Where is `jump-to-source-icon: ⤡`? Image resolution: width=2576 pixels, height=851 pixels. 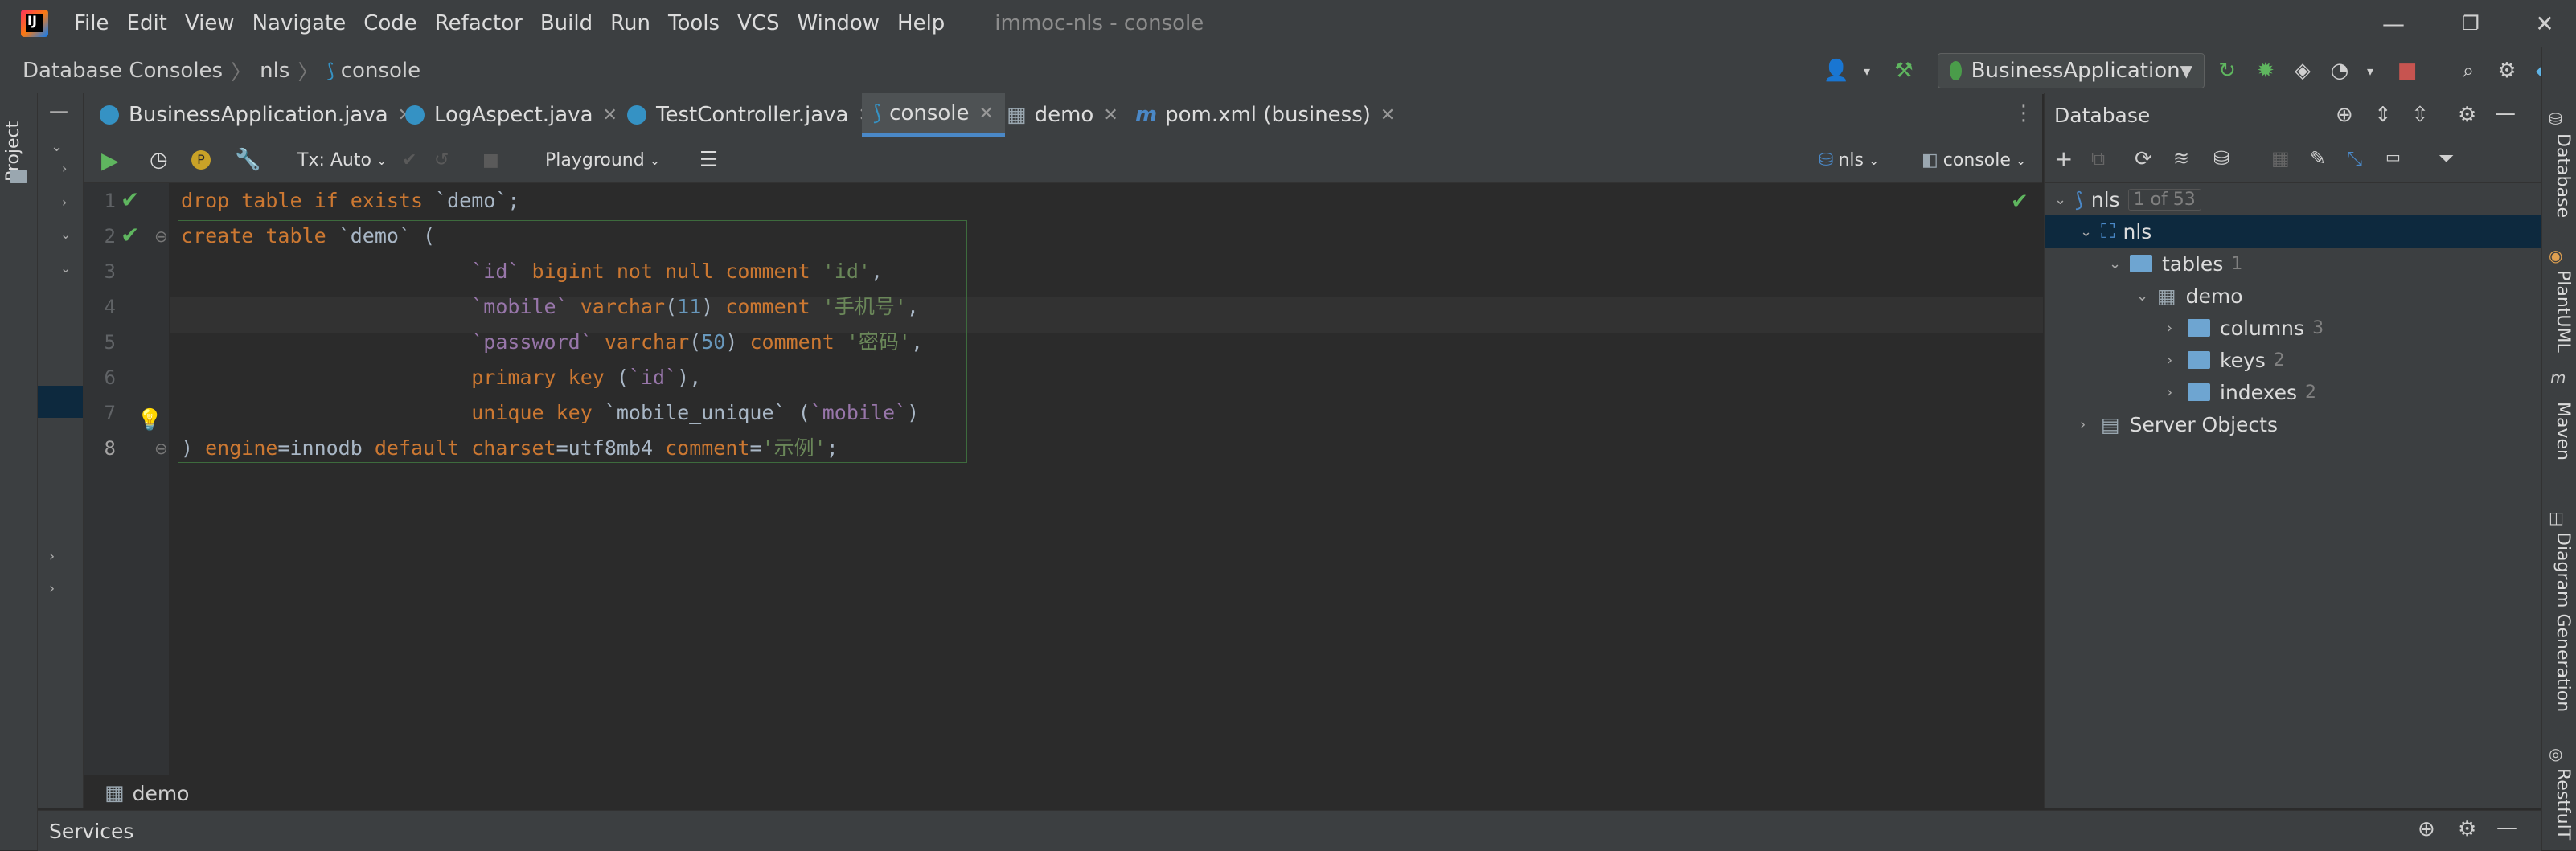
jump-to-source-icon: ⤡ is located at coordinates (2354, 158).